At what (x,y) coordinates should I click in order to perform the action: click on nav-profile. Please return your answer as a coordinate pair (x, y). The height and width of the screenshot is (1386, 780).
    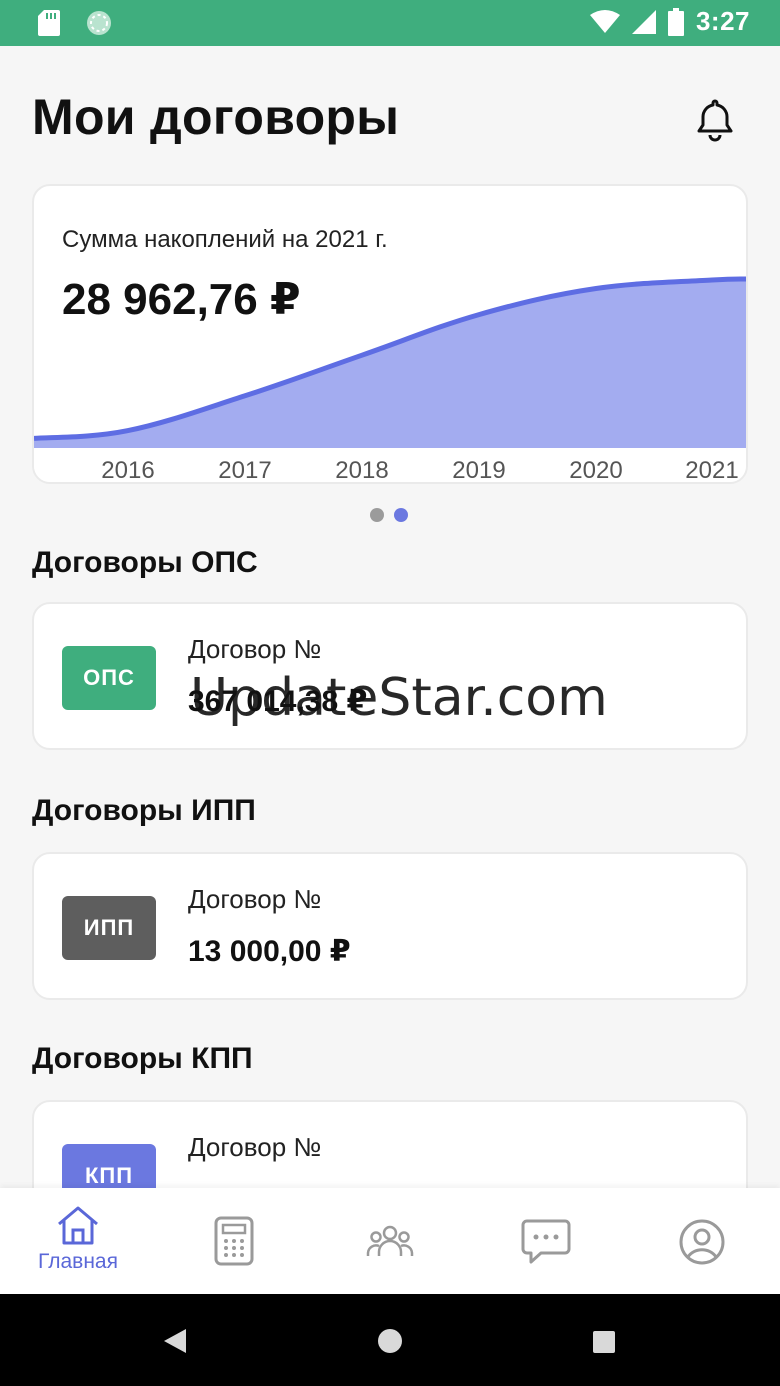
    Looking at the image, I should click on (702, 1241).